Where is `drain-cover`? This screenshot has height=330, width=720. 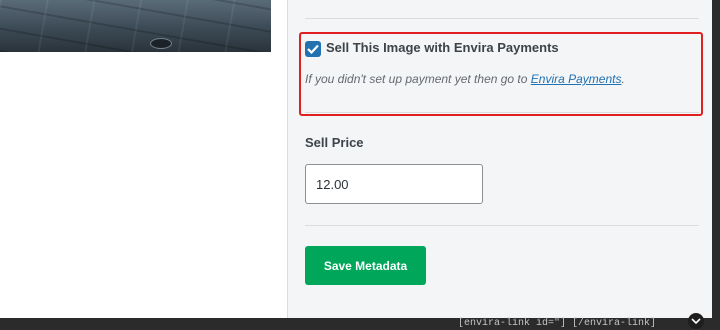 drain-cover is located at coordinates (161, 43).